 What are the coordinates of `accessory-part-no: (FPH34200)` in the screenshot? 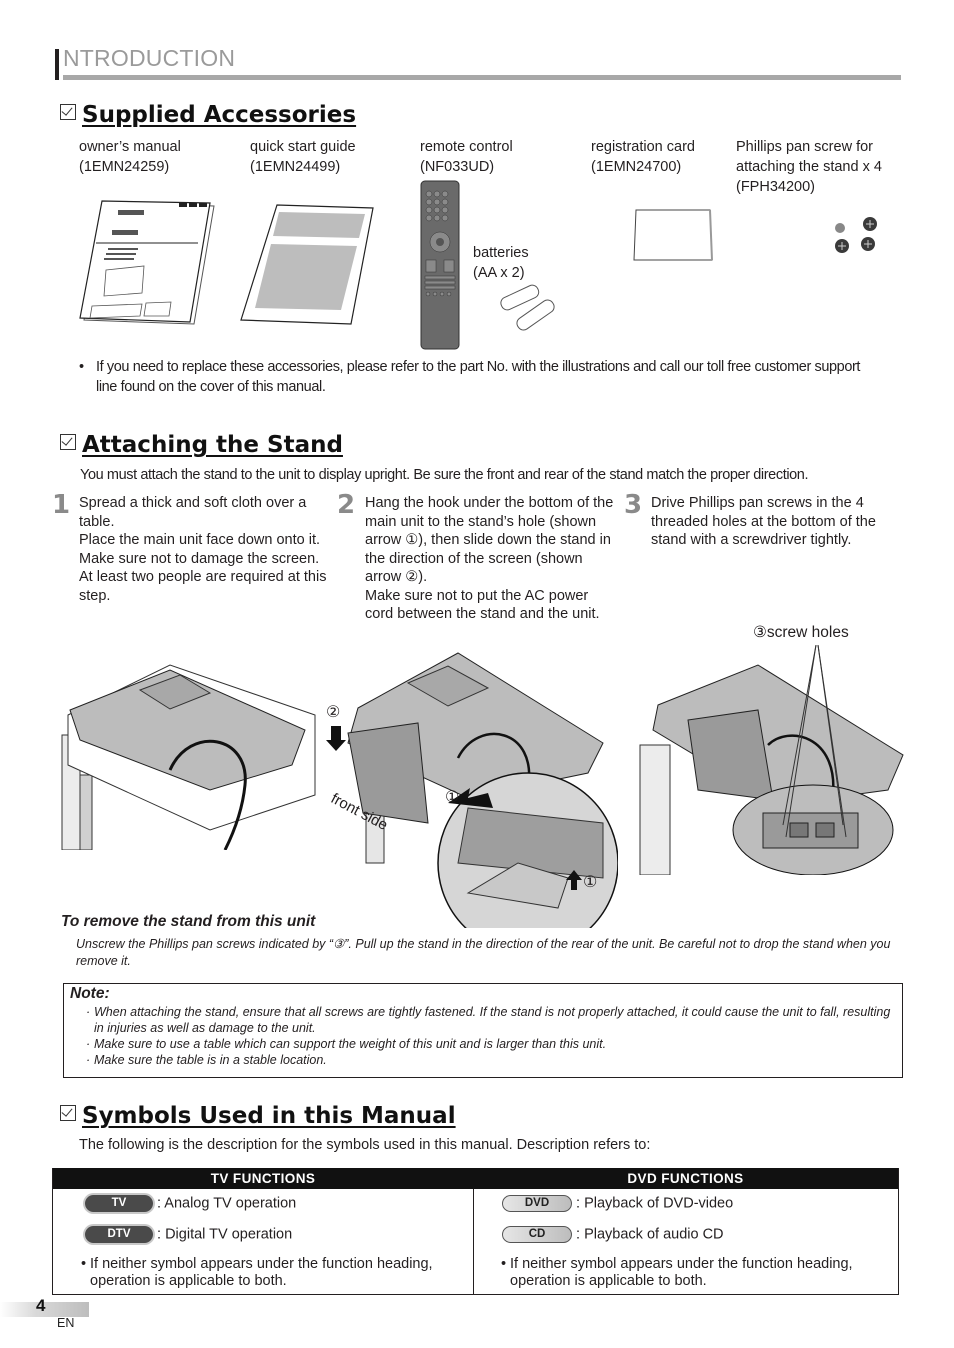 It's located at (775, 187).